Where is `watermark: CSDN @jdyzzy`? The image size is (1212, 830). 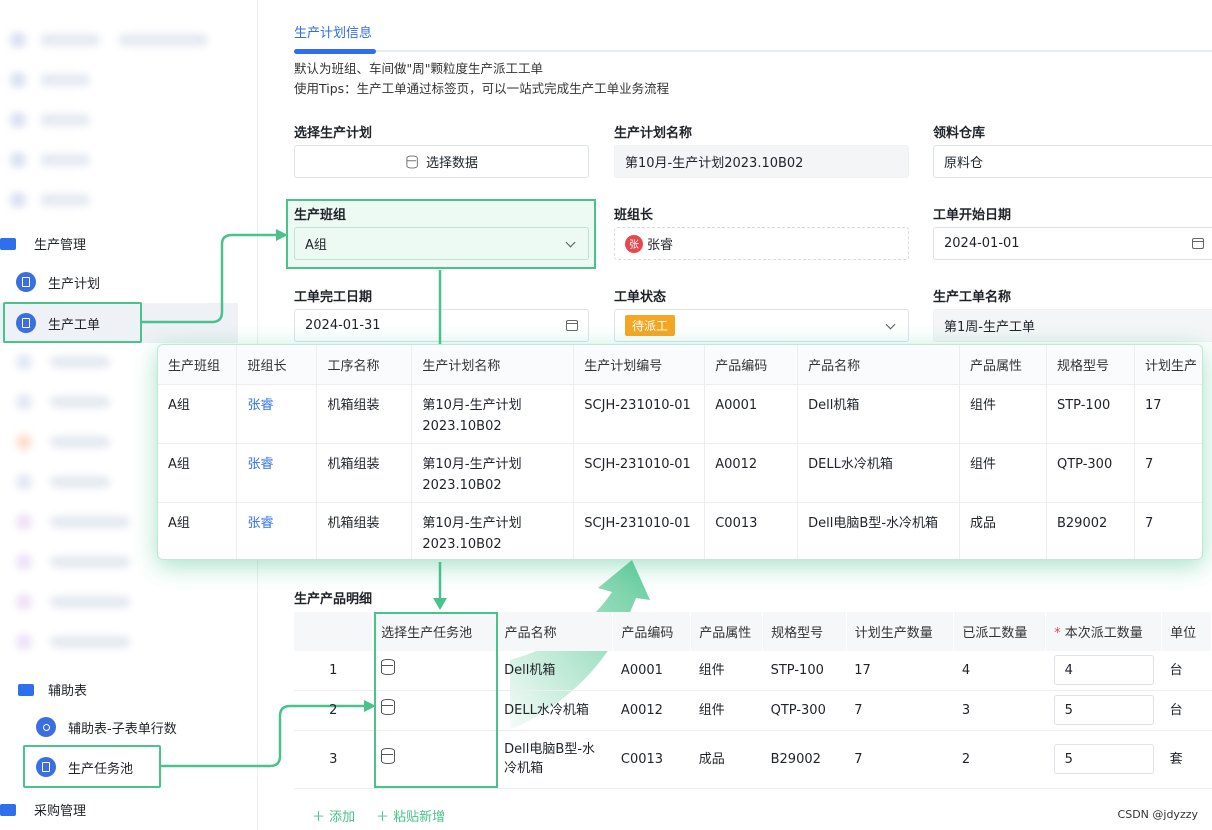 watermark: CSDN @jdyzzy is located at coordinates (1157, 814).